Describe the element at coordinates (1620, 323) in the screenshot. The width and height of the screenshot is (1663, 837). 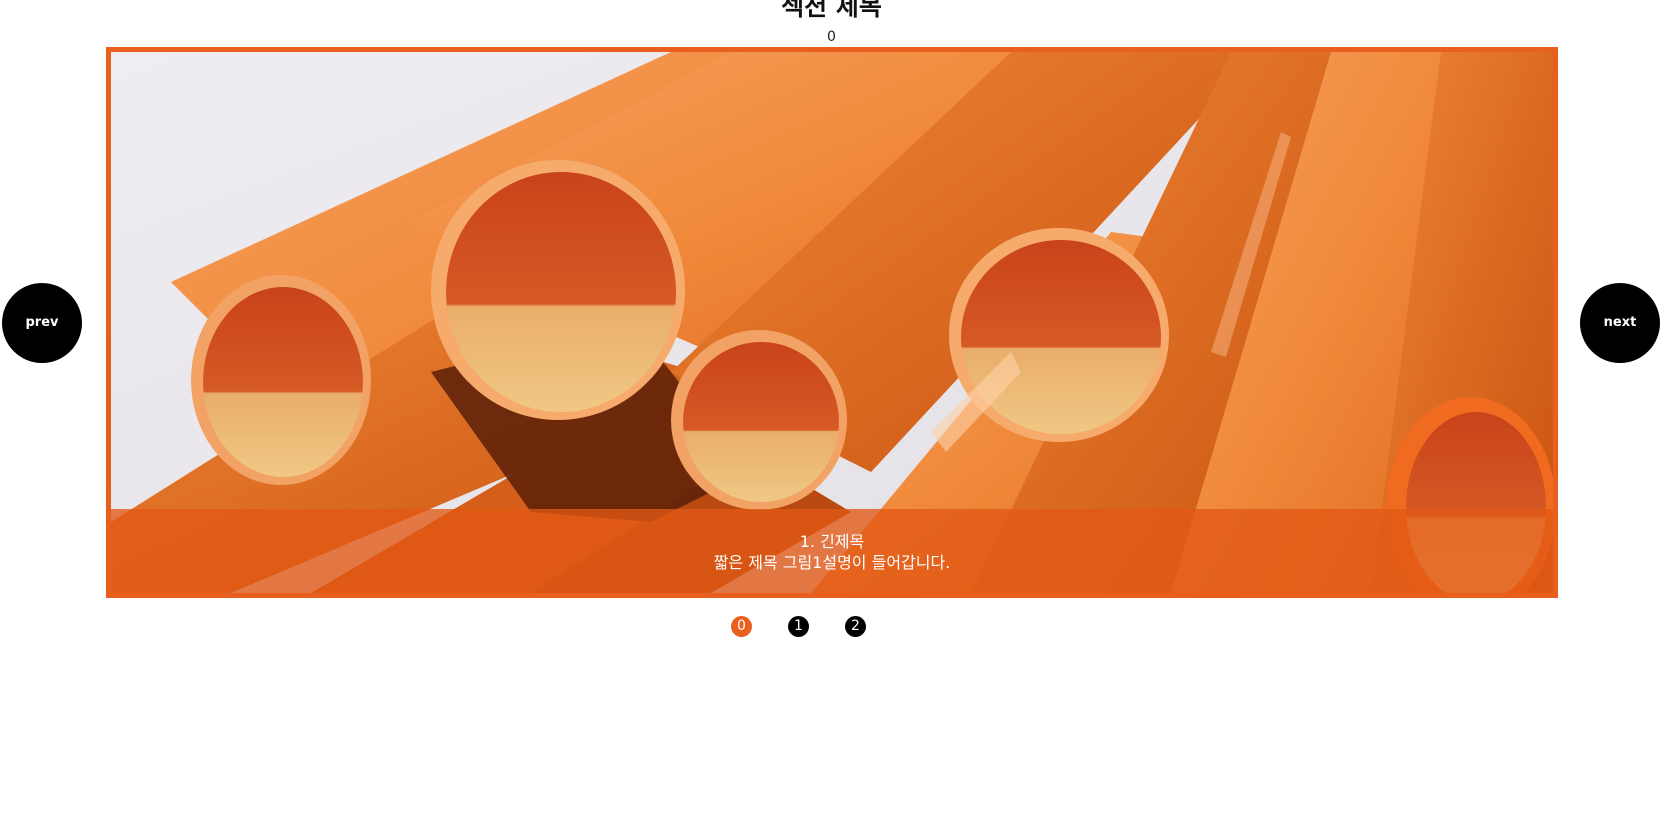
I see `next-button: next` at that location.